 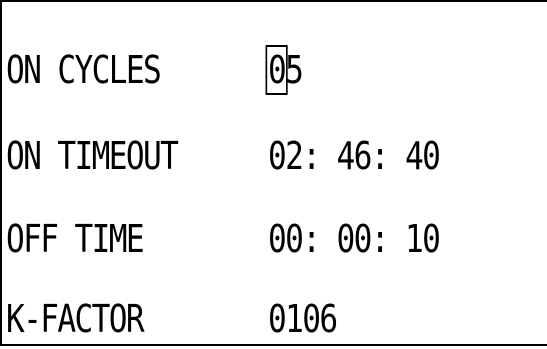 What do you see at coordinates (354, 239) in the screenshot?
I see `off-time-value: 00: 00: 10` at bounding box center [354, 239].